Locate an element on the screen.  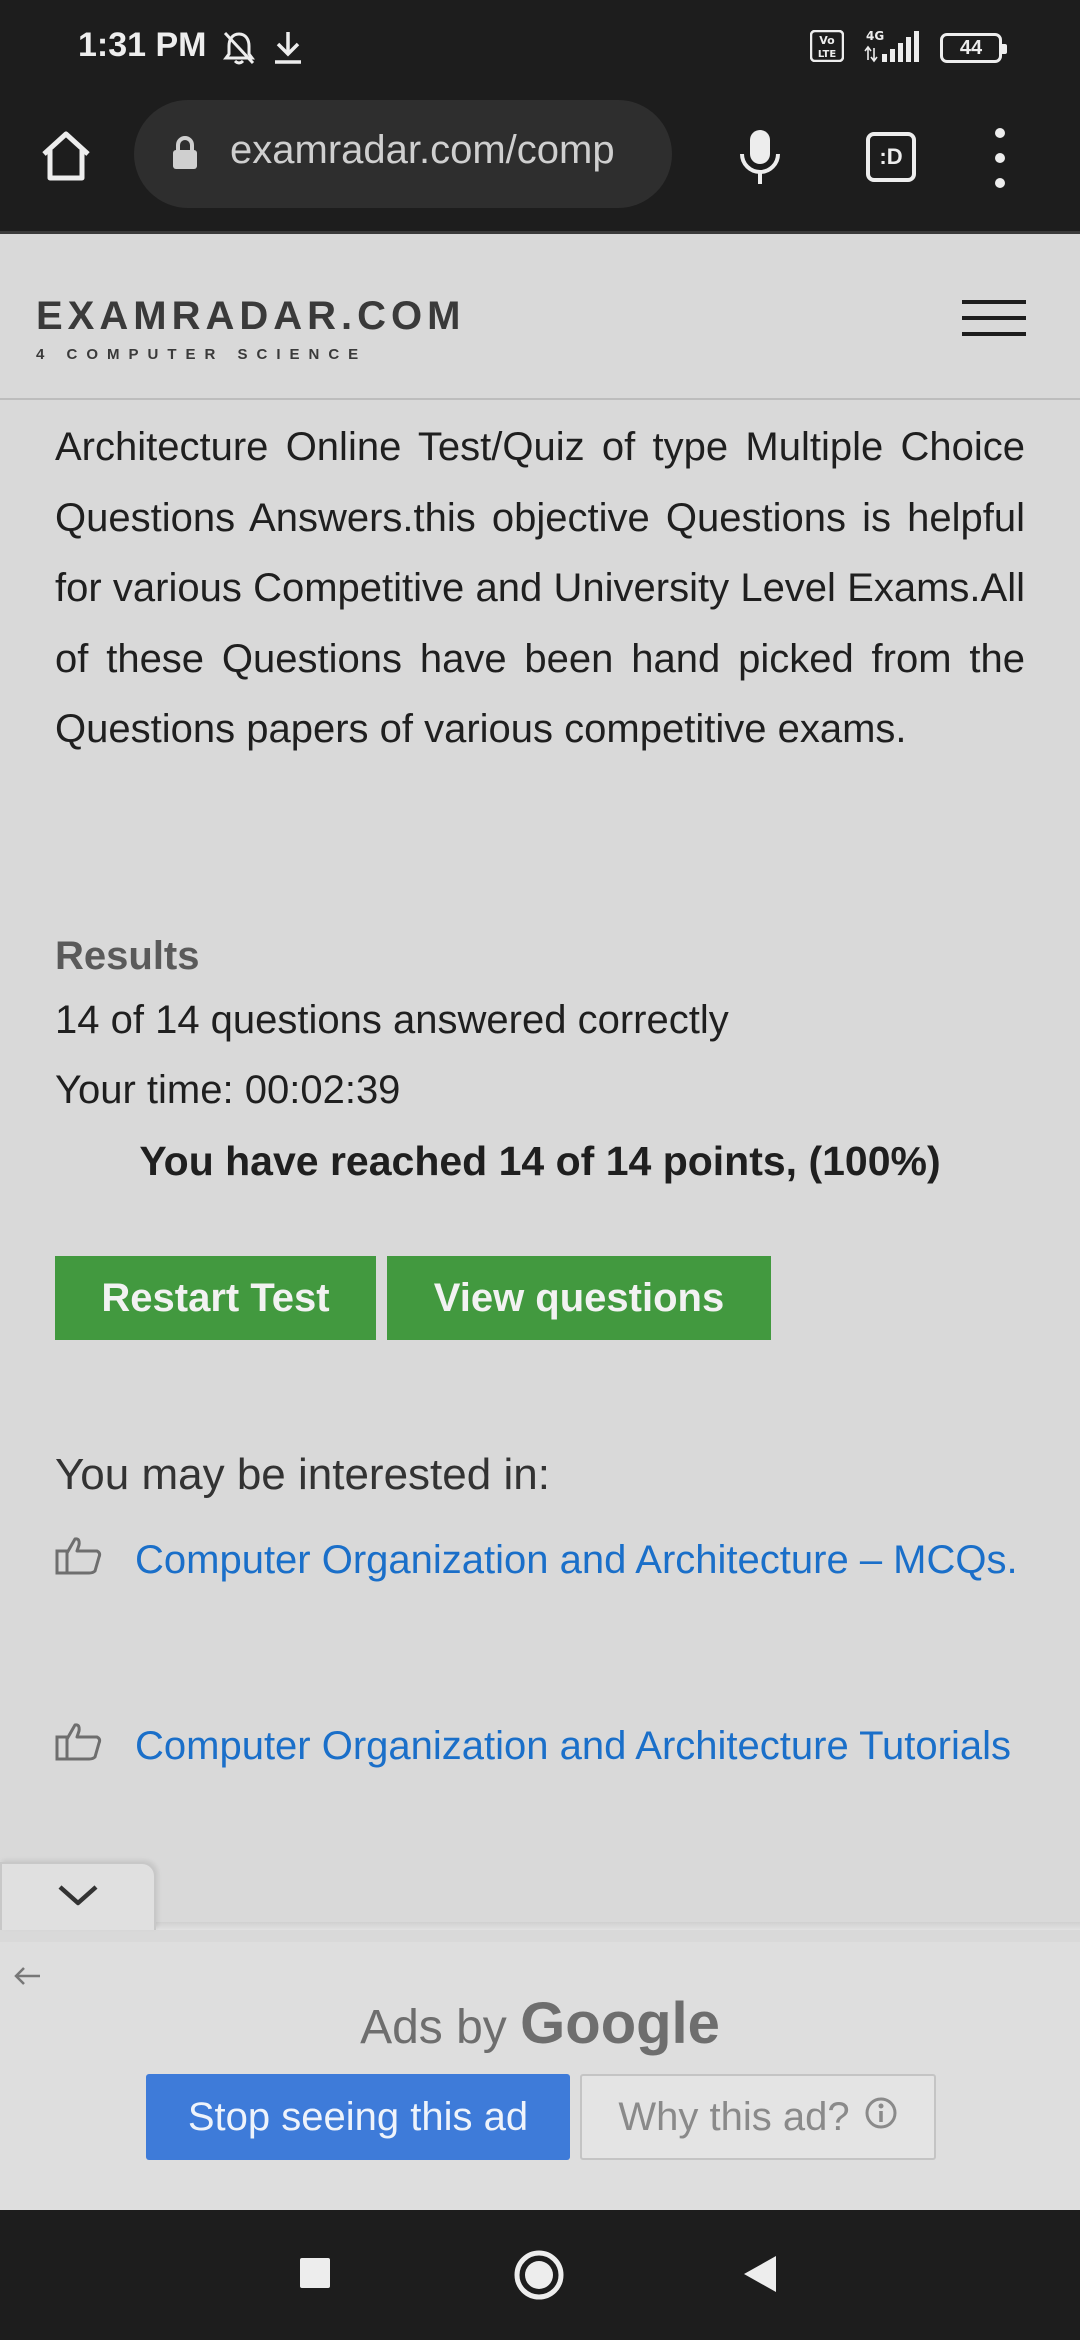
why-this-ad-label: Why this ad? is located at coordinates (734, 2116).